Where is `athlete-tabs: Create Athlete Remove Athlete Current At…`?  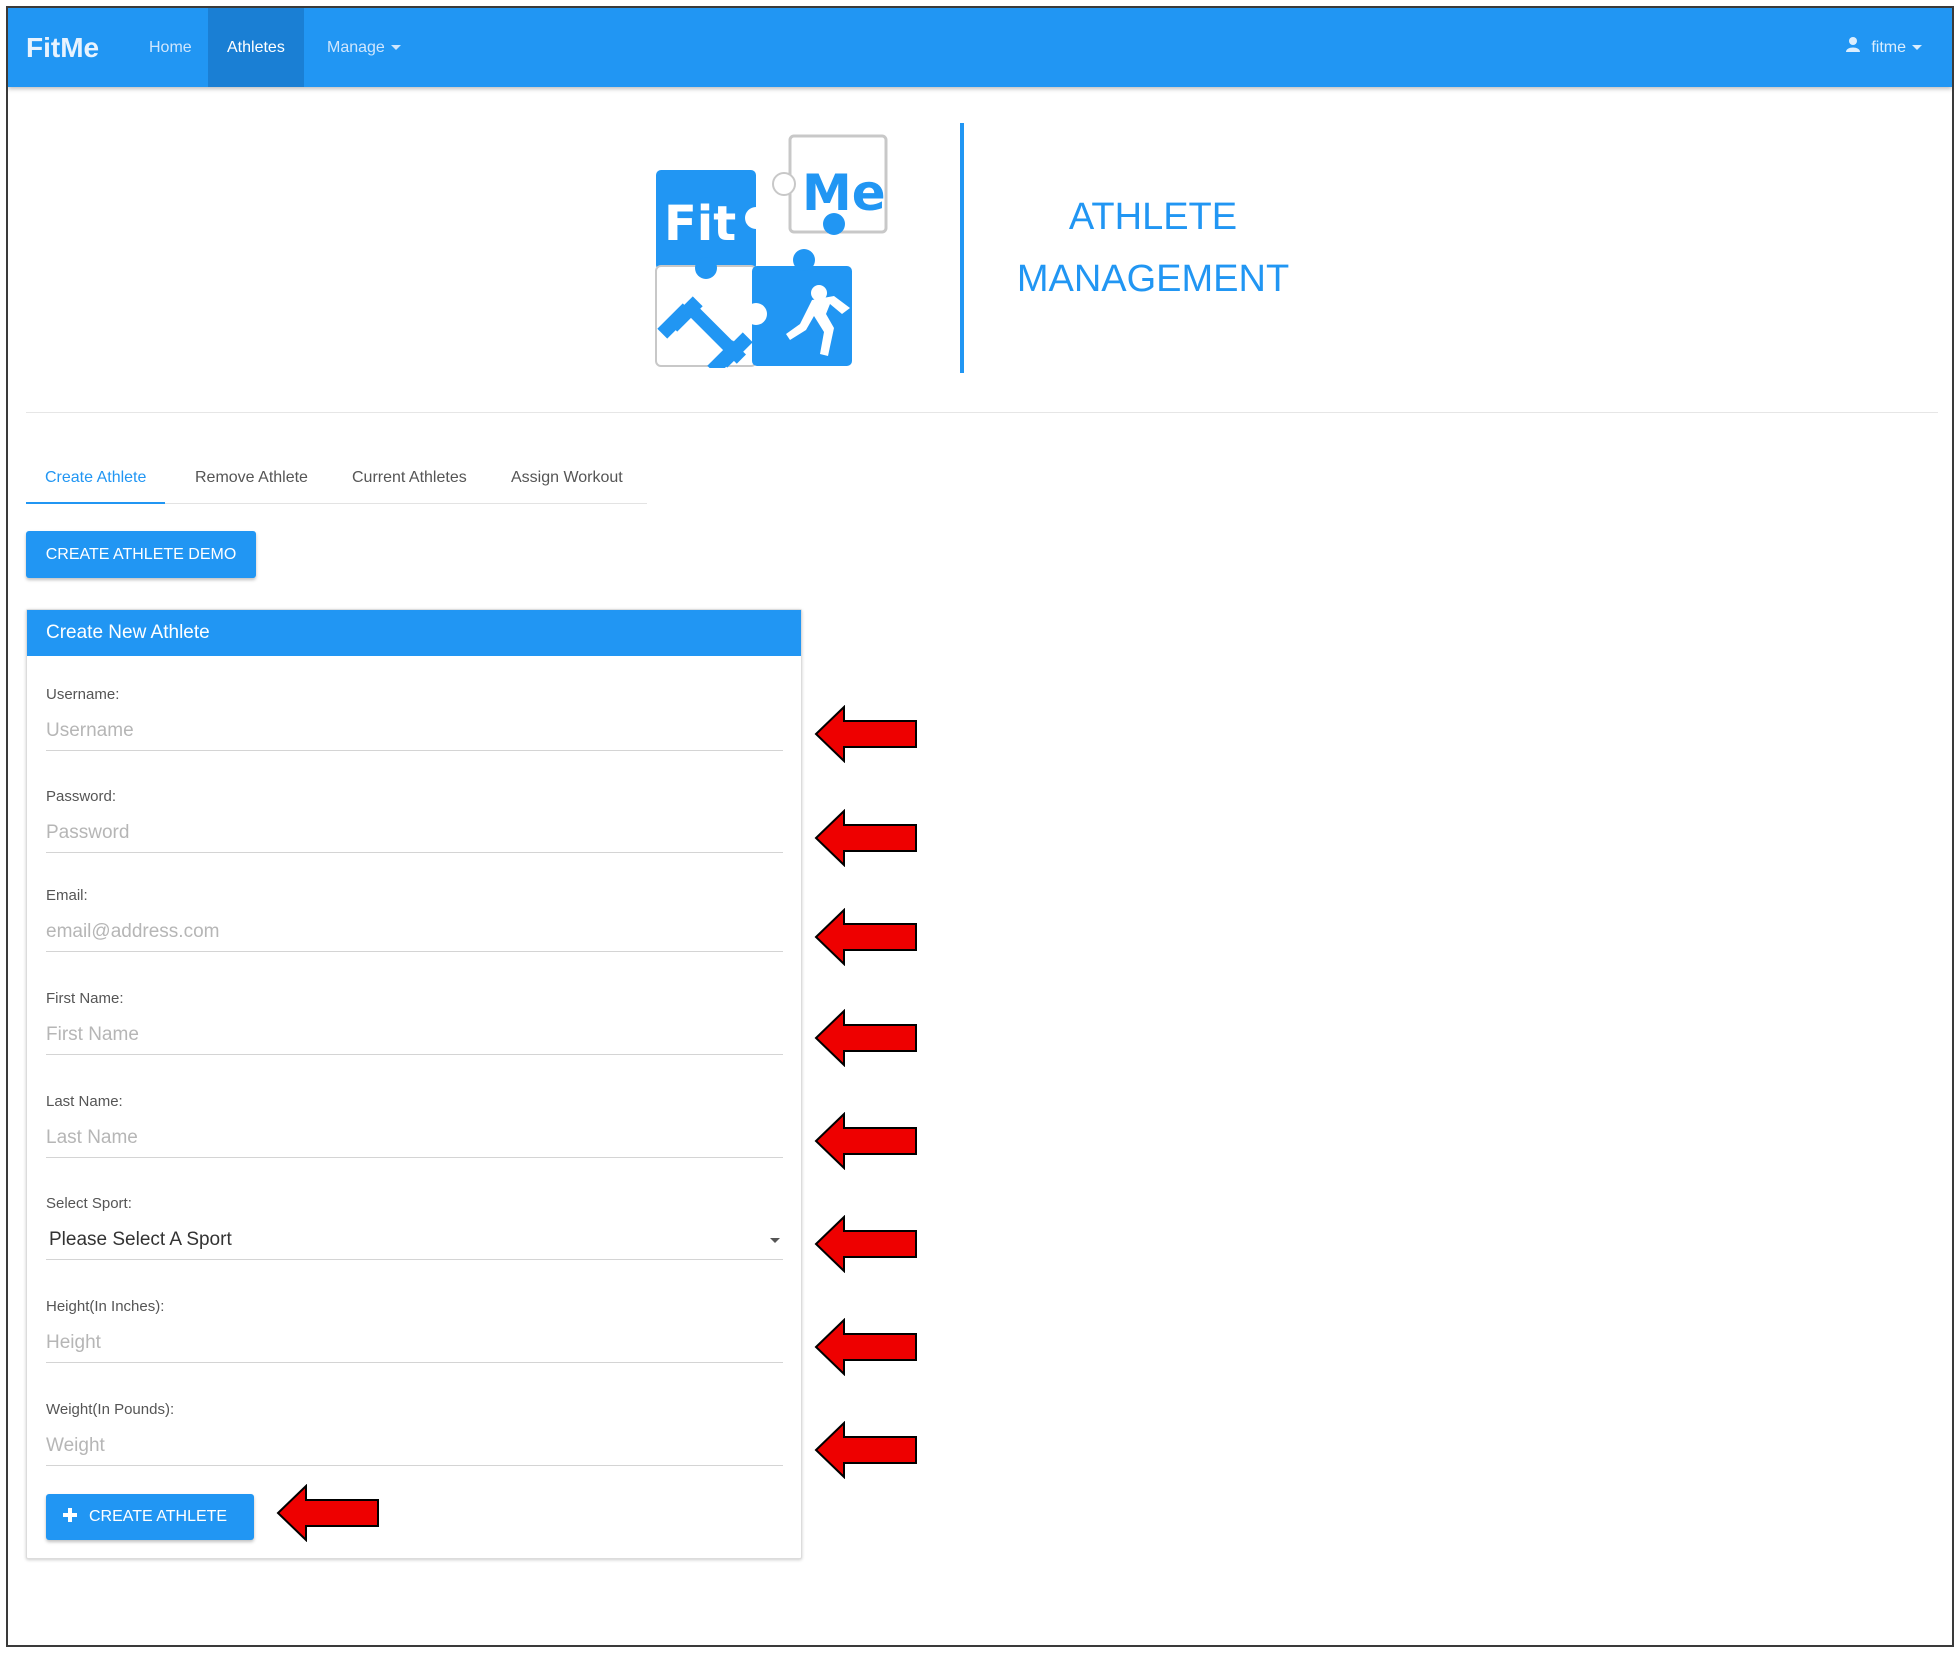
athlete-tabs: Create Athlete Remove Athlete Current At… is located at coordinates (336, 480).